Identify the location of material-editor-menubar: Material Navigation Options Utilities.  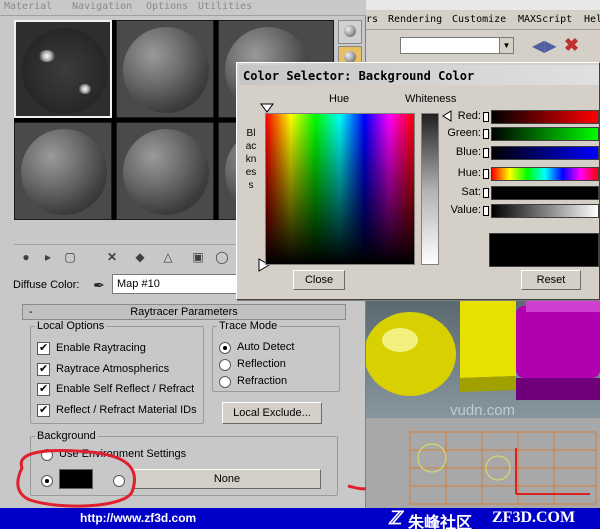
(183, 8).